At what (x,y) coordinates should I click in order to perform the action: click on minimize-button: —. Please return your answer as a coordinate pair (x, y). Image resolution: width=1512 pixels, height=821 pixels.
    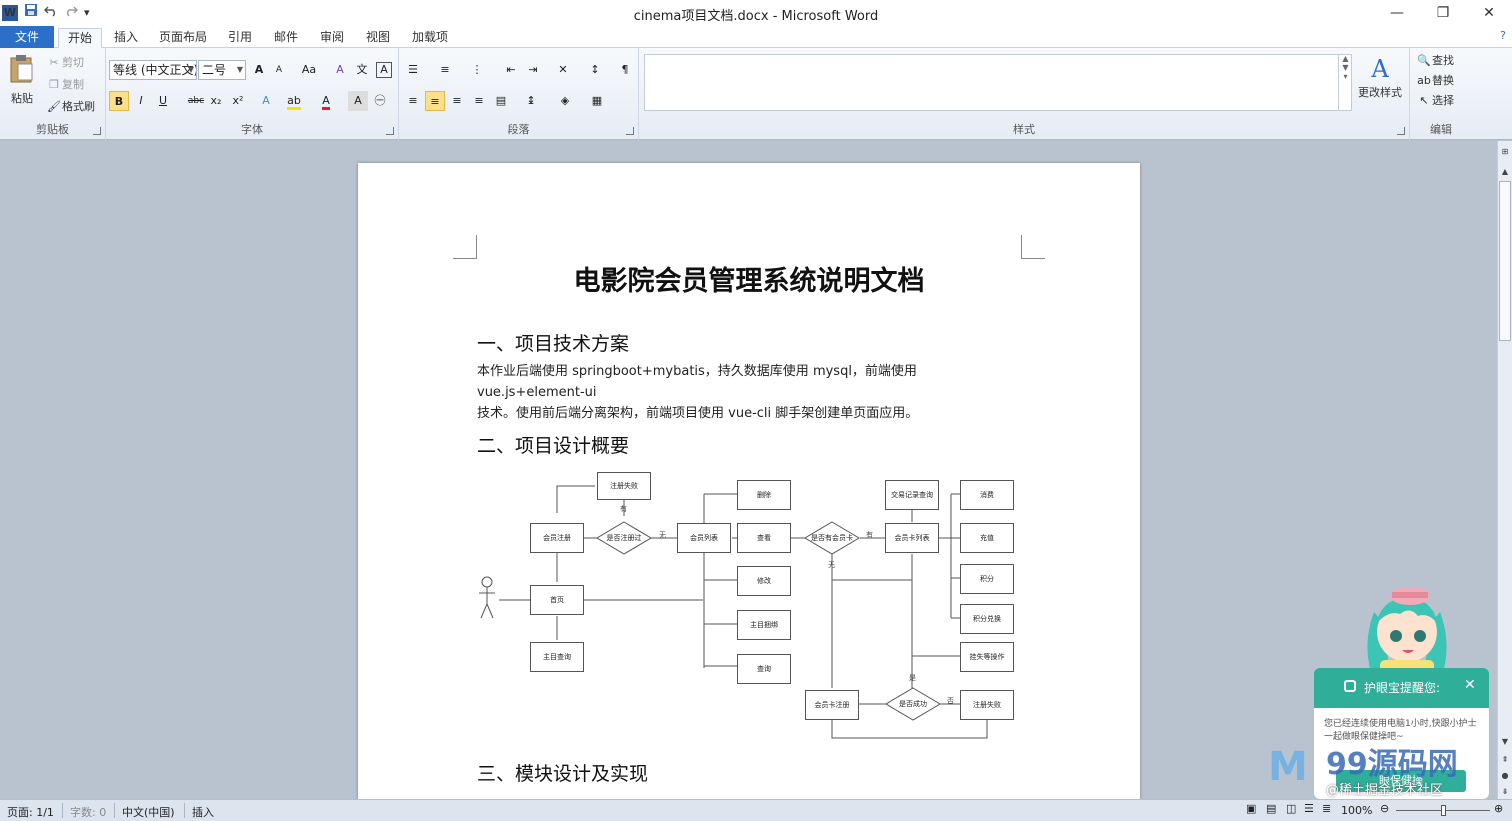
    Looking at the image, I should click on (1397, 13).